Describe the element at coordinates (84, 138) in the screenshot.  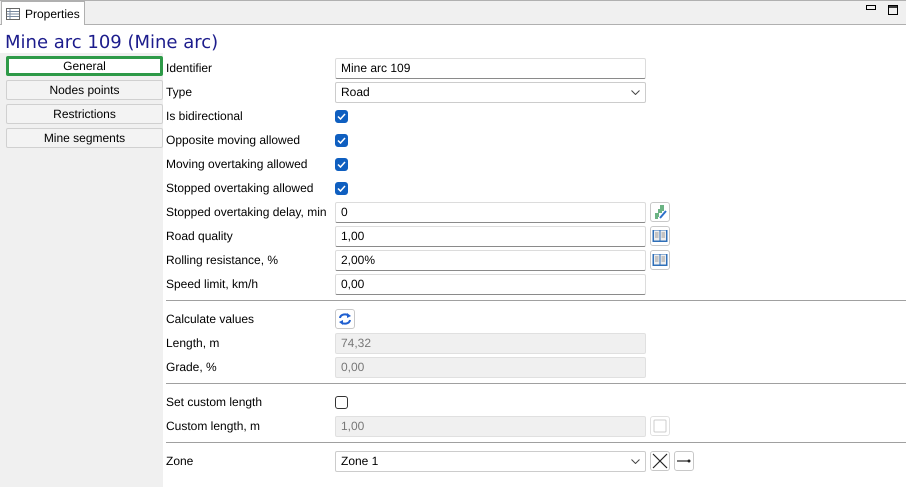
I see `section-button: Mine segments` at that location.